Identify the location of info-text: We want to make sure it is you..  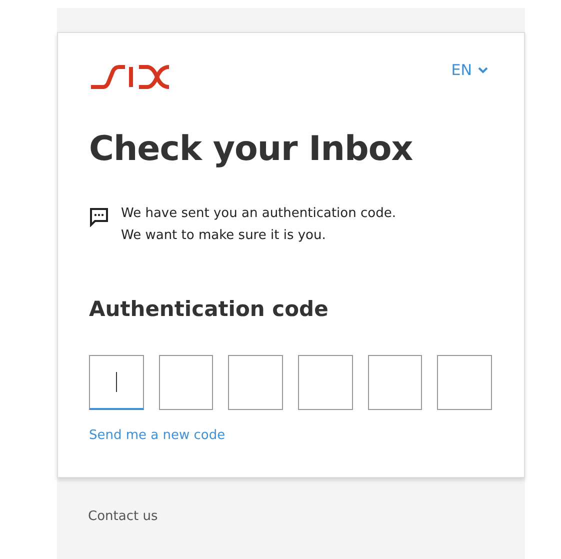
(224, 236).